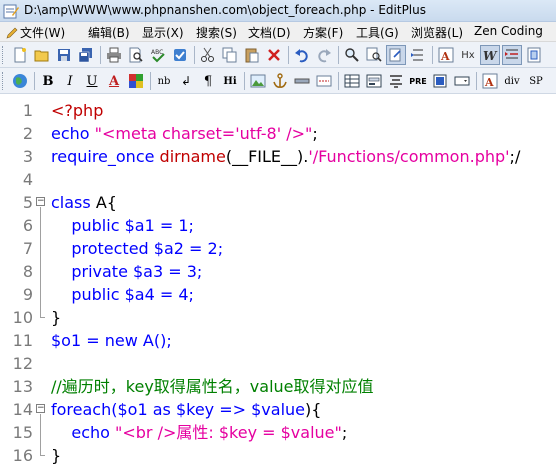  I want to click on replace-icon, so click(374, 55).